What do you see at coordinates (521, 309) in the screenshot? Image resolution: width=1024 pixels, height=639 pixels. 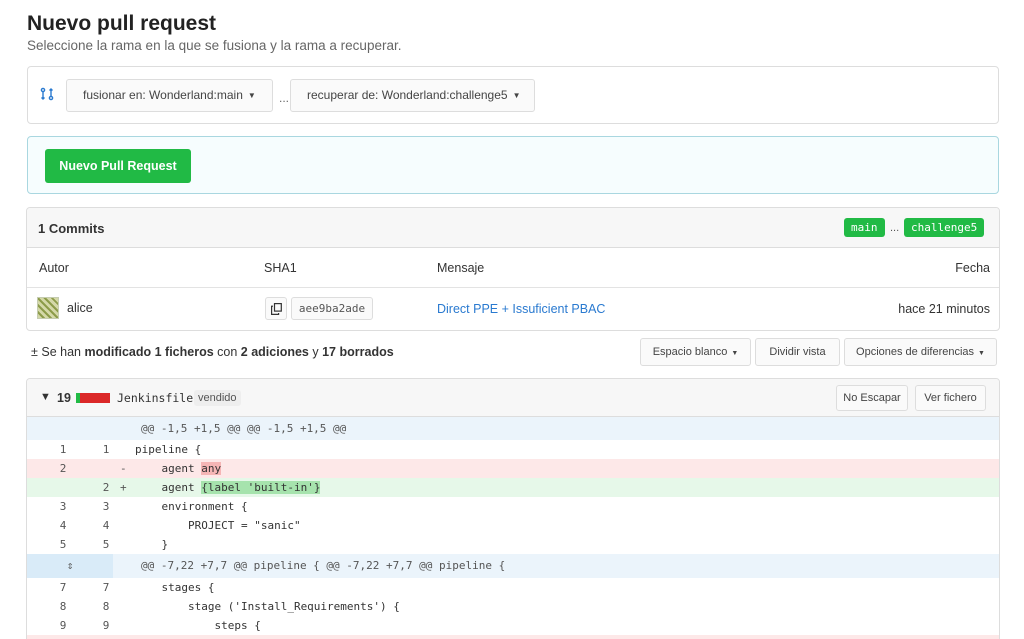 I see `commit-message: Direct PPE + Issuficient PBAC` at bounding box center [521, 309].